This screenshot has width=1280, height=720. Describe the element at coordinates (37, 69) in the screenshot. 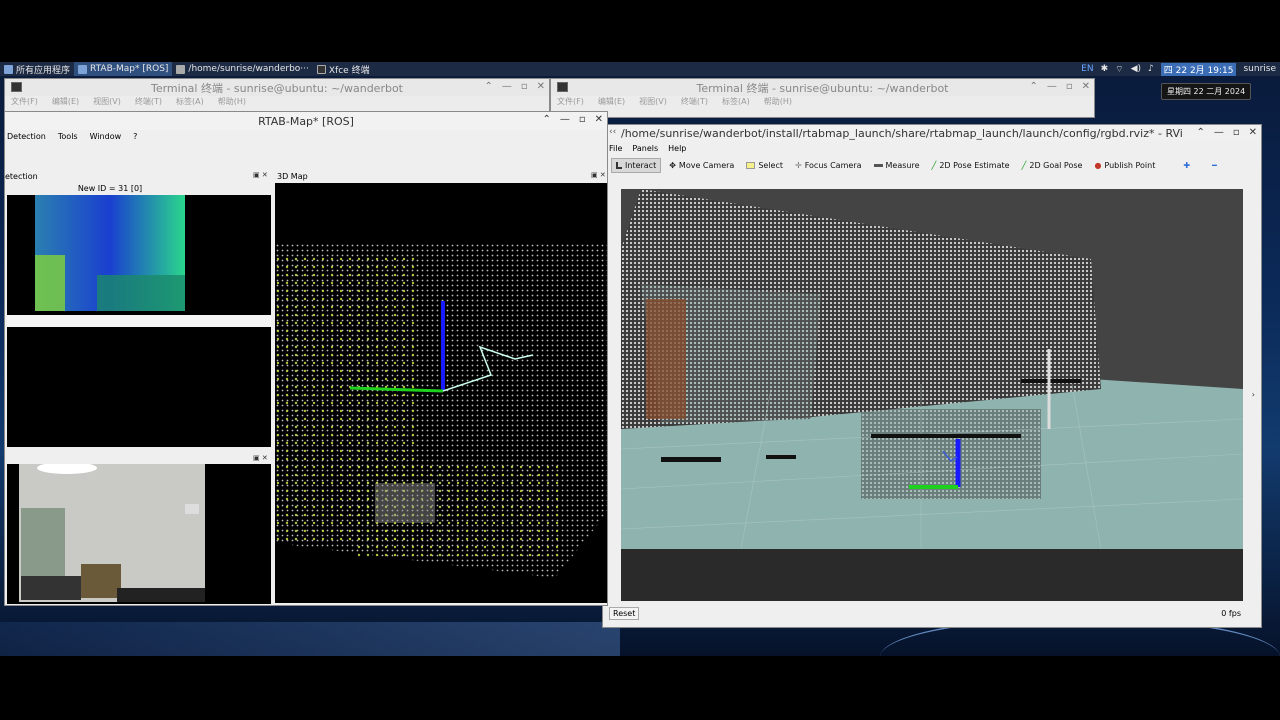

I see `applications-menu: 所有应用程序` at that location.